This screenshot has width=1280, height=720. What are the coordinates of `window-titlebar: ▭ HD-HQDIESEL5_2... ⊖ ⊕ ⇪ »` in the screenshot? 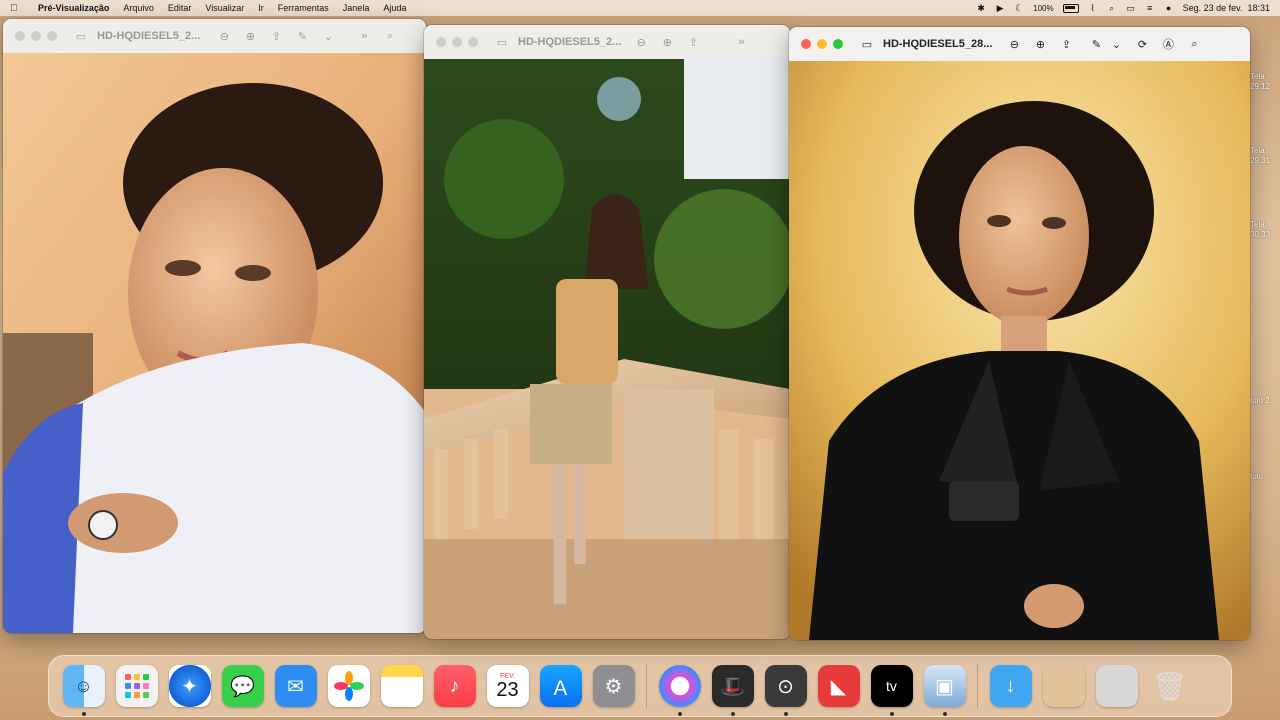 It's located at (607, 42).